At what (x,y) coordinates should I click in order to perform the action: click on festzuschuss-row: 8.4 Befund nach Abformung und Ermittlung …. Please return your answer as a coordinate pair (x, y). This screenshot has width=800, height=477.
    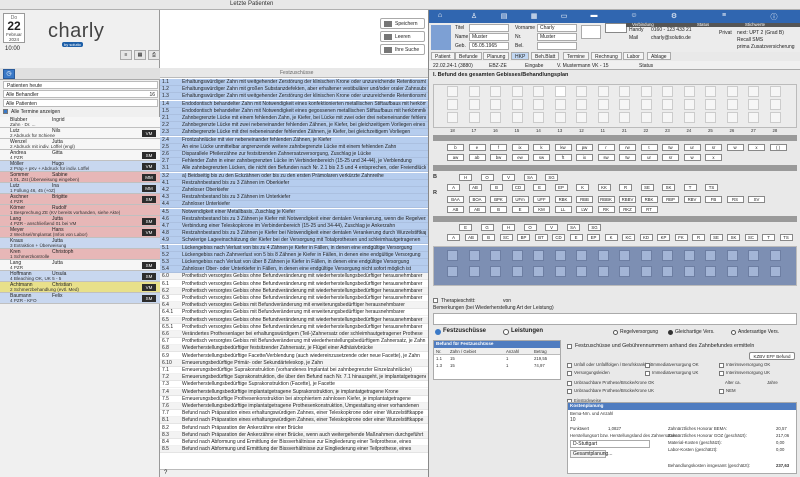
    Looking at the image, I should click on (294, 442).